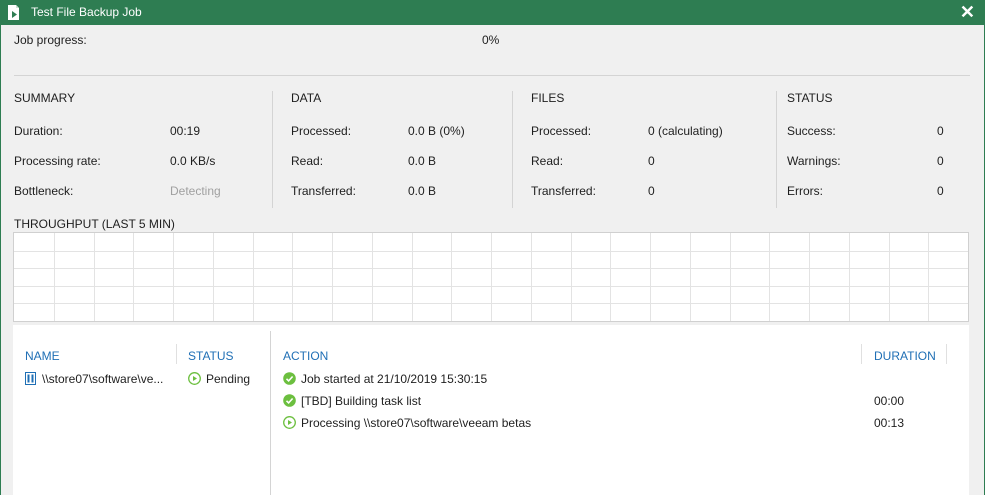 The width and height of the screenshot is (985, 495). Describe the element at coordinates (211, 356) in the screenshot. I see `status-column-header: STATUS` at that location.